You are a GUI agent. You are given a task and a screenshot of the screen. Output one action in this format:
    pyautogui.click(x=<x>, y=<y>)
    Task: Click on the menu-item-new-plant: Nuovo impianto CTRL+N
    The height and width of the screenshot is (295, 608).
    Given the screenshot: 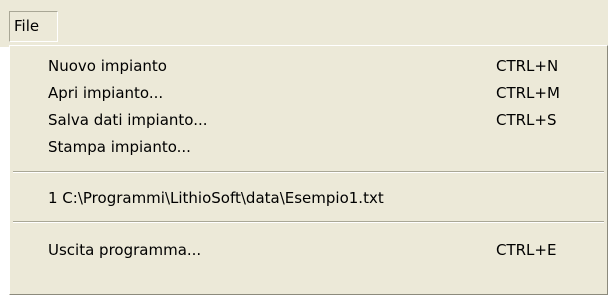 What is the action you would take?
    pyautogui.click(x=308, y=66)
    